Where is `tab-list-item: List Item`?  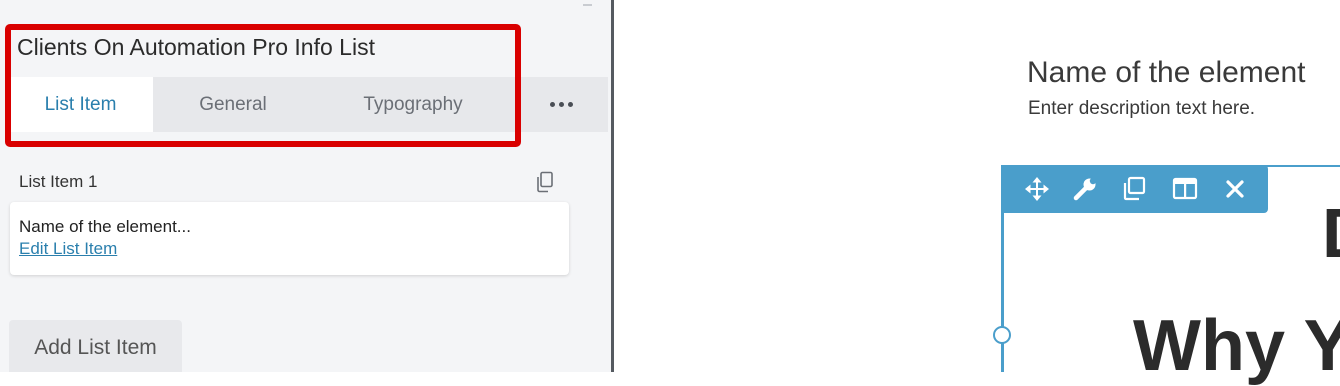
tab-list-item: List Item is located at coordinates (80, 104).